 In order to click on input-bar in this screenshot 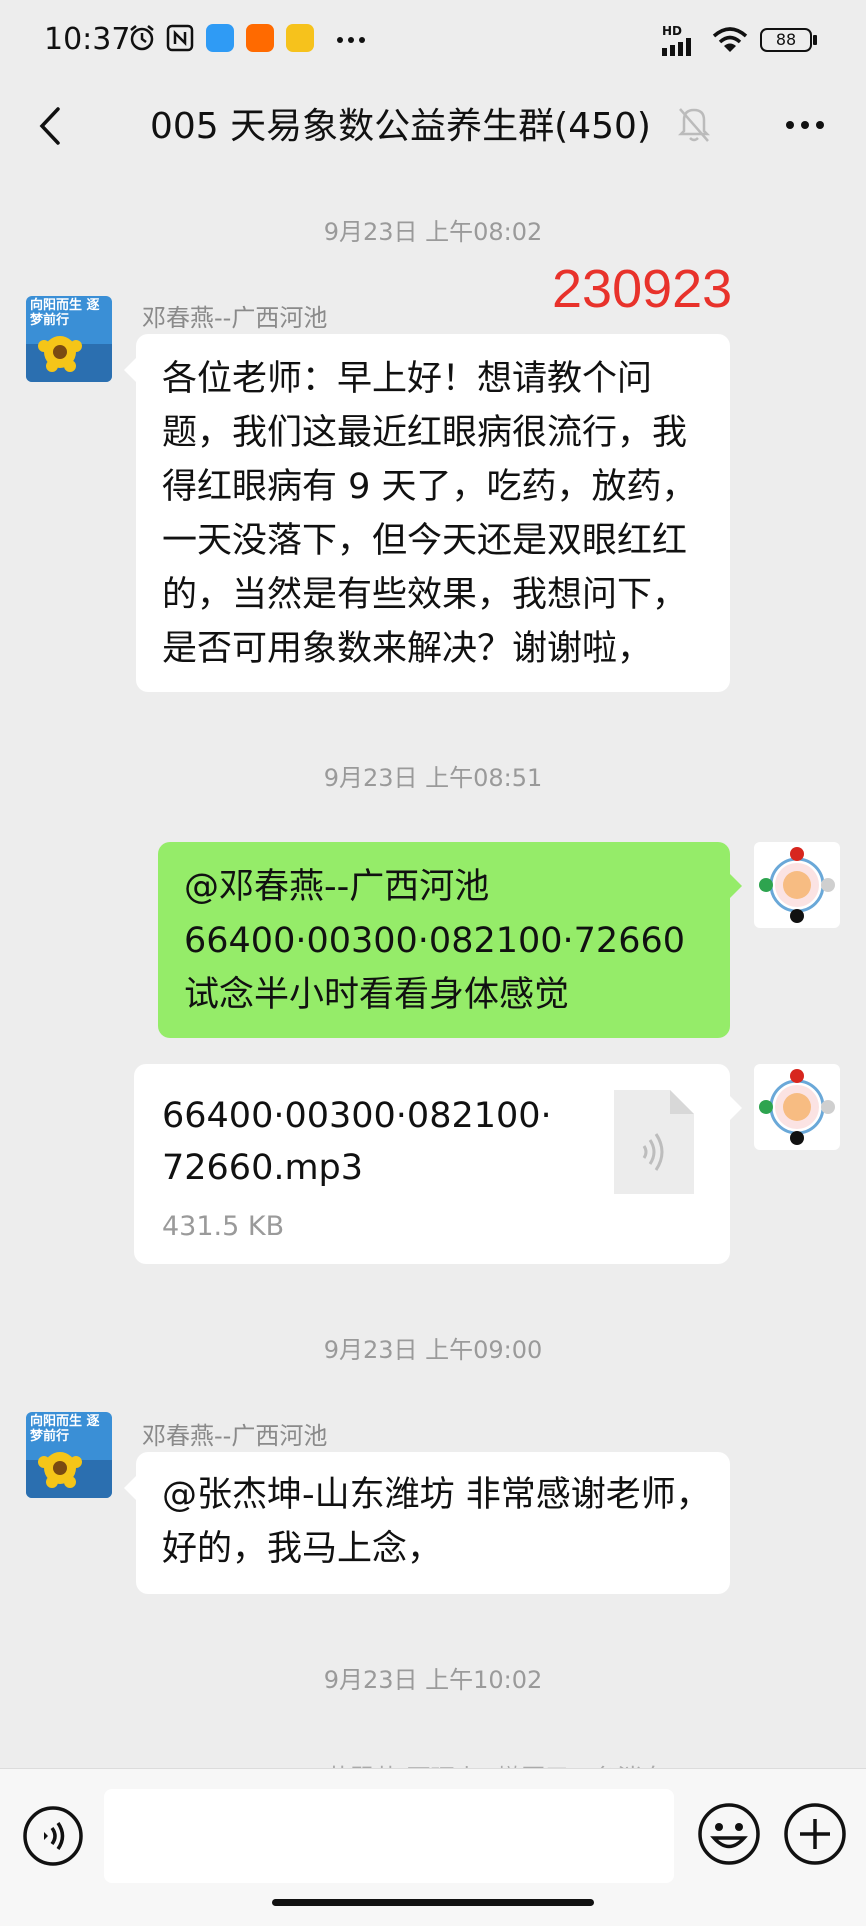, I will do `click(433, 1847)`.